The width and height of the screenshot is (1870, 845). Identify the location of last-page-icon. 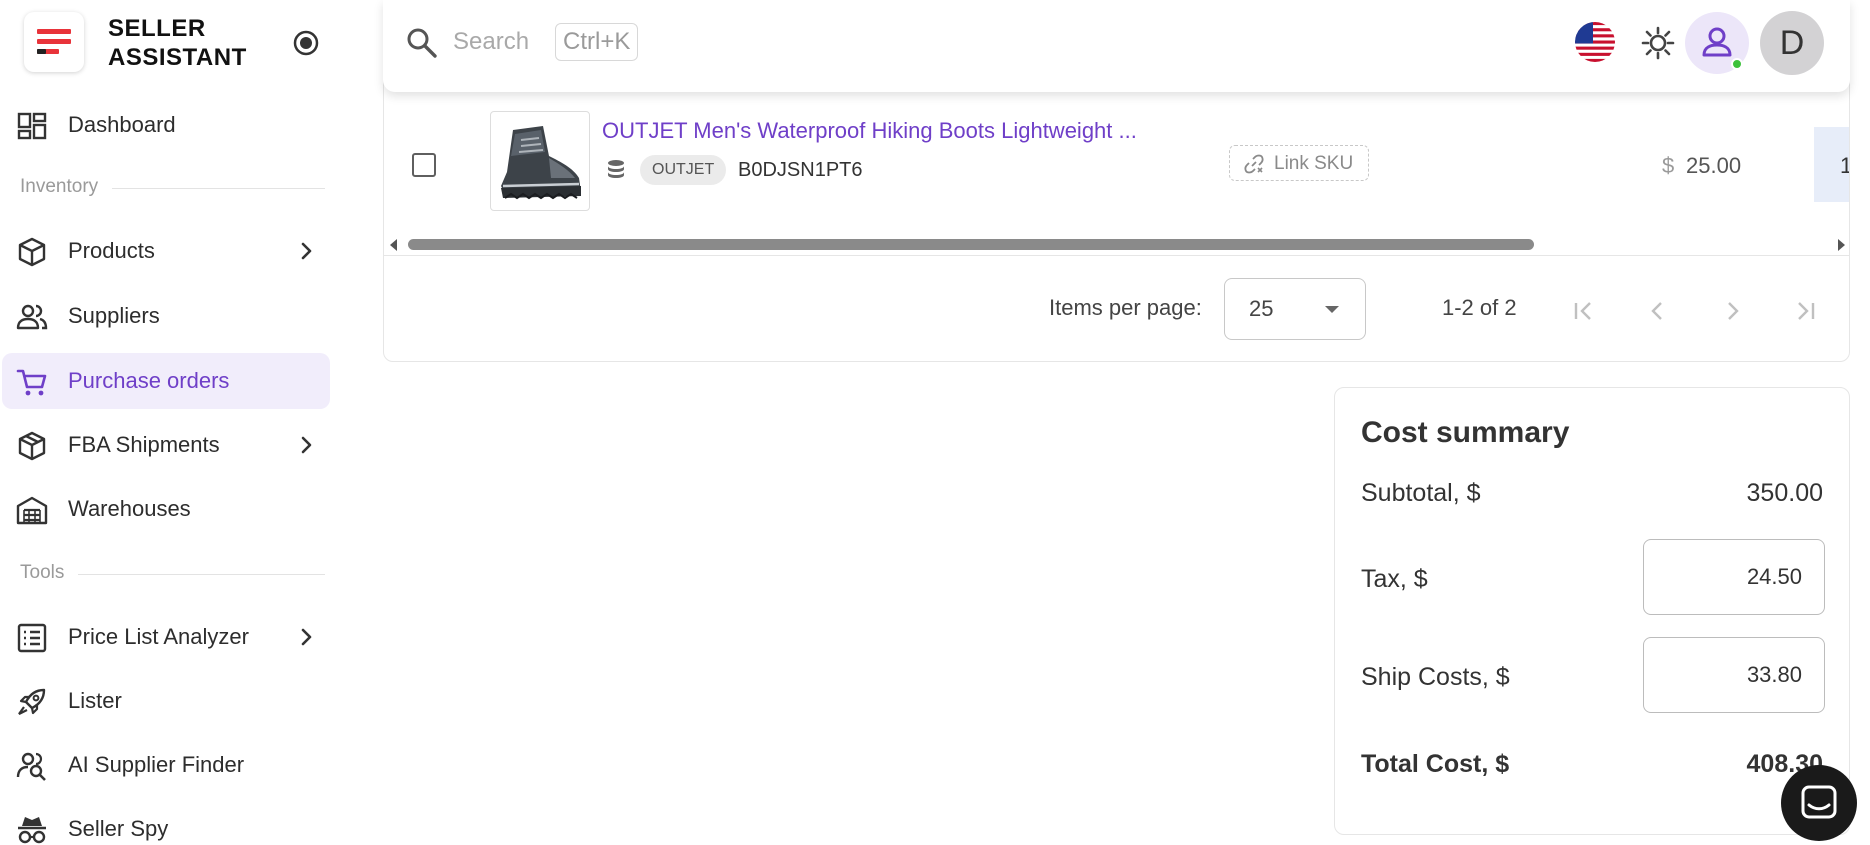
(1806, 311).